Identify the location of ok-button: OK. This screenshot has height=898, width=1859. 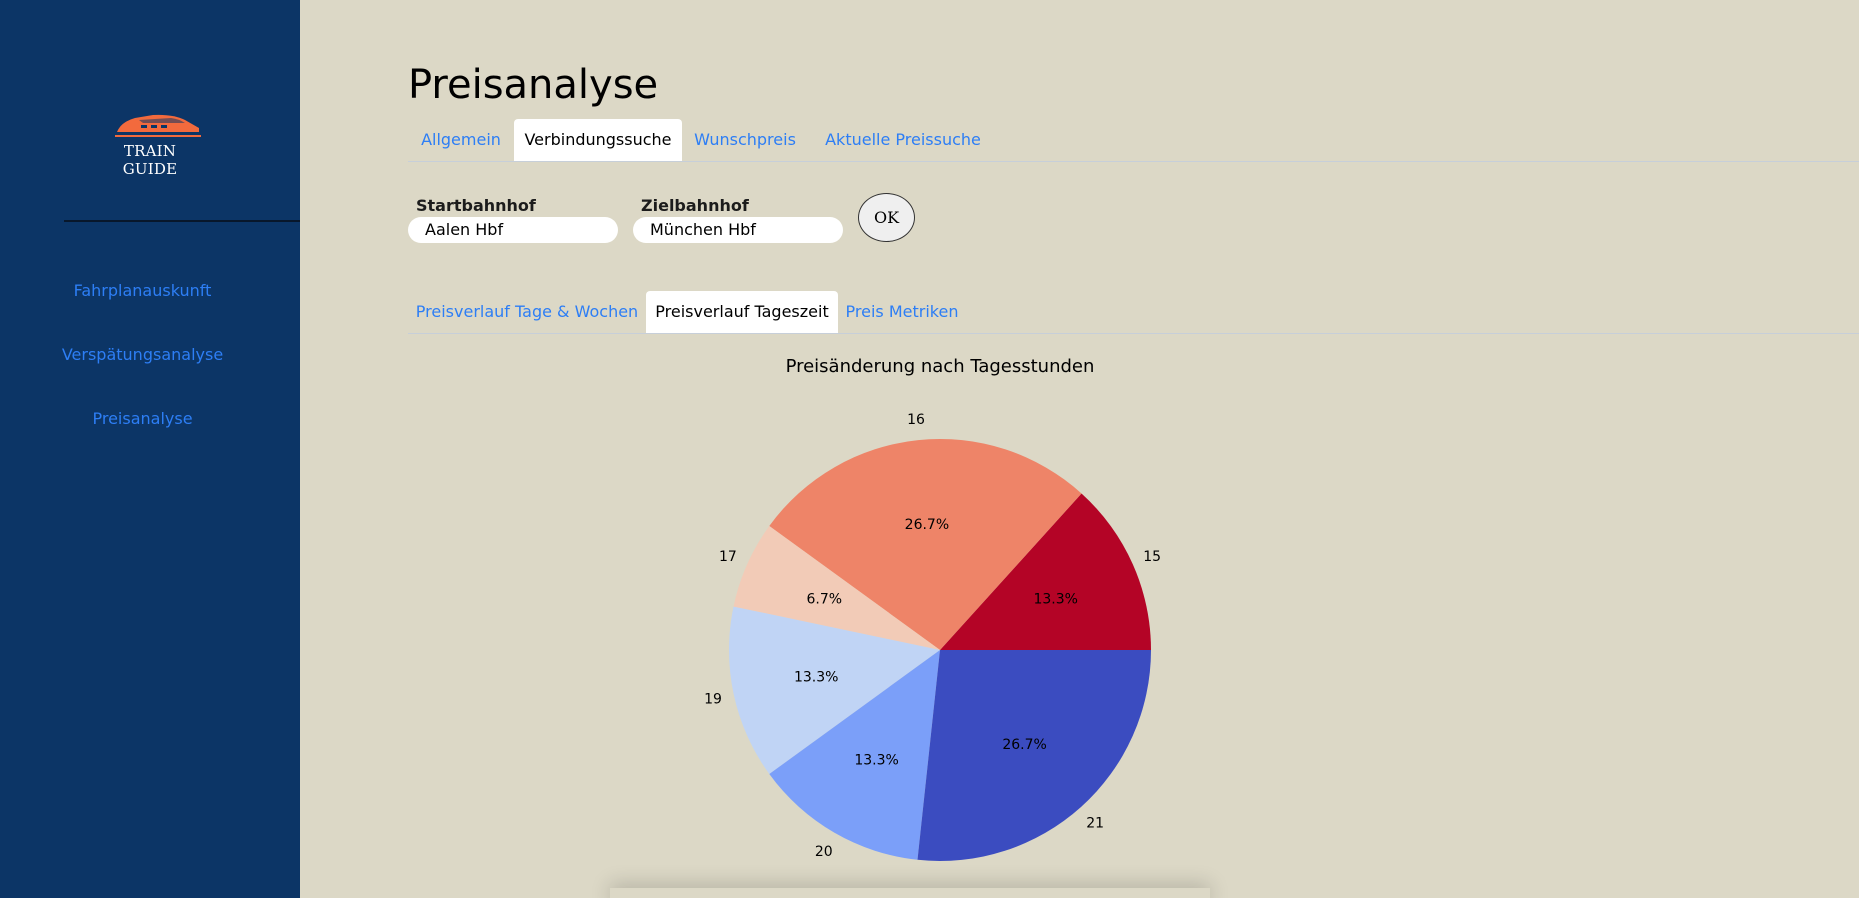
(886, 217).